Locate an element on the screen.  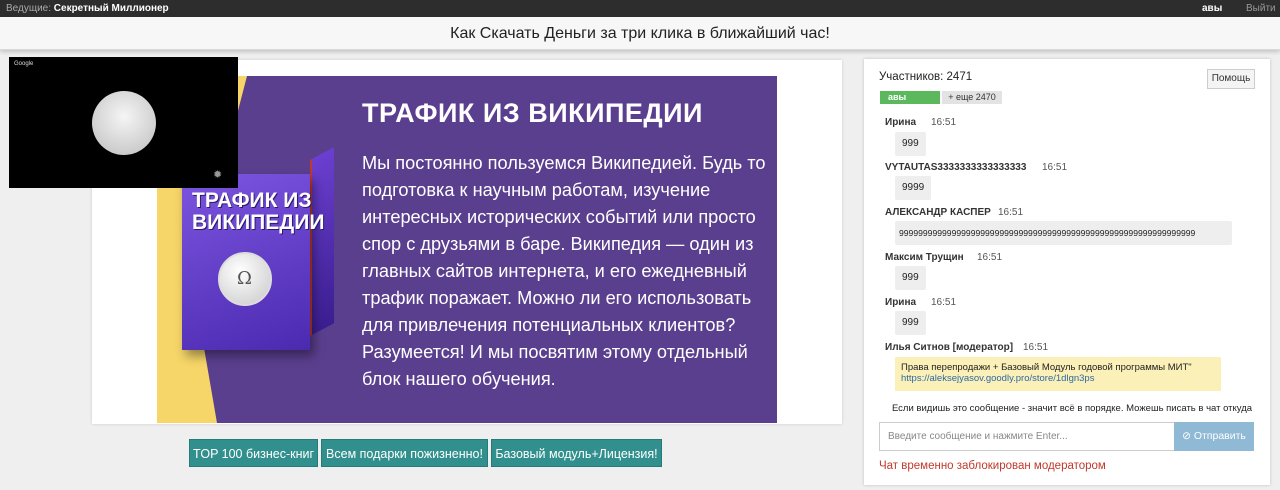
slide-heading: ТРАФИК ИЗ ВИКИПЕДИИ is located at coordinates (532, 113).